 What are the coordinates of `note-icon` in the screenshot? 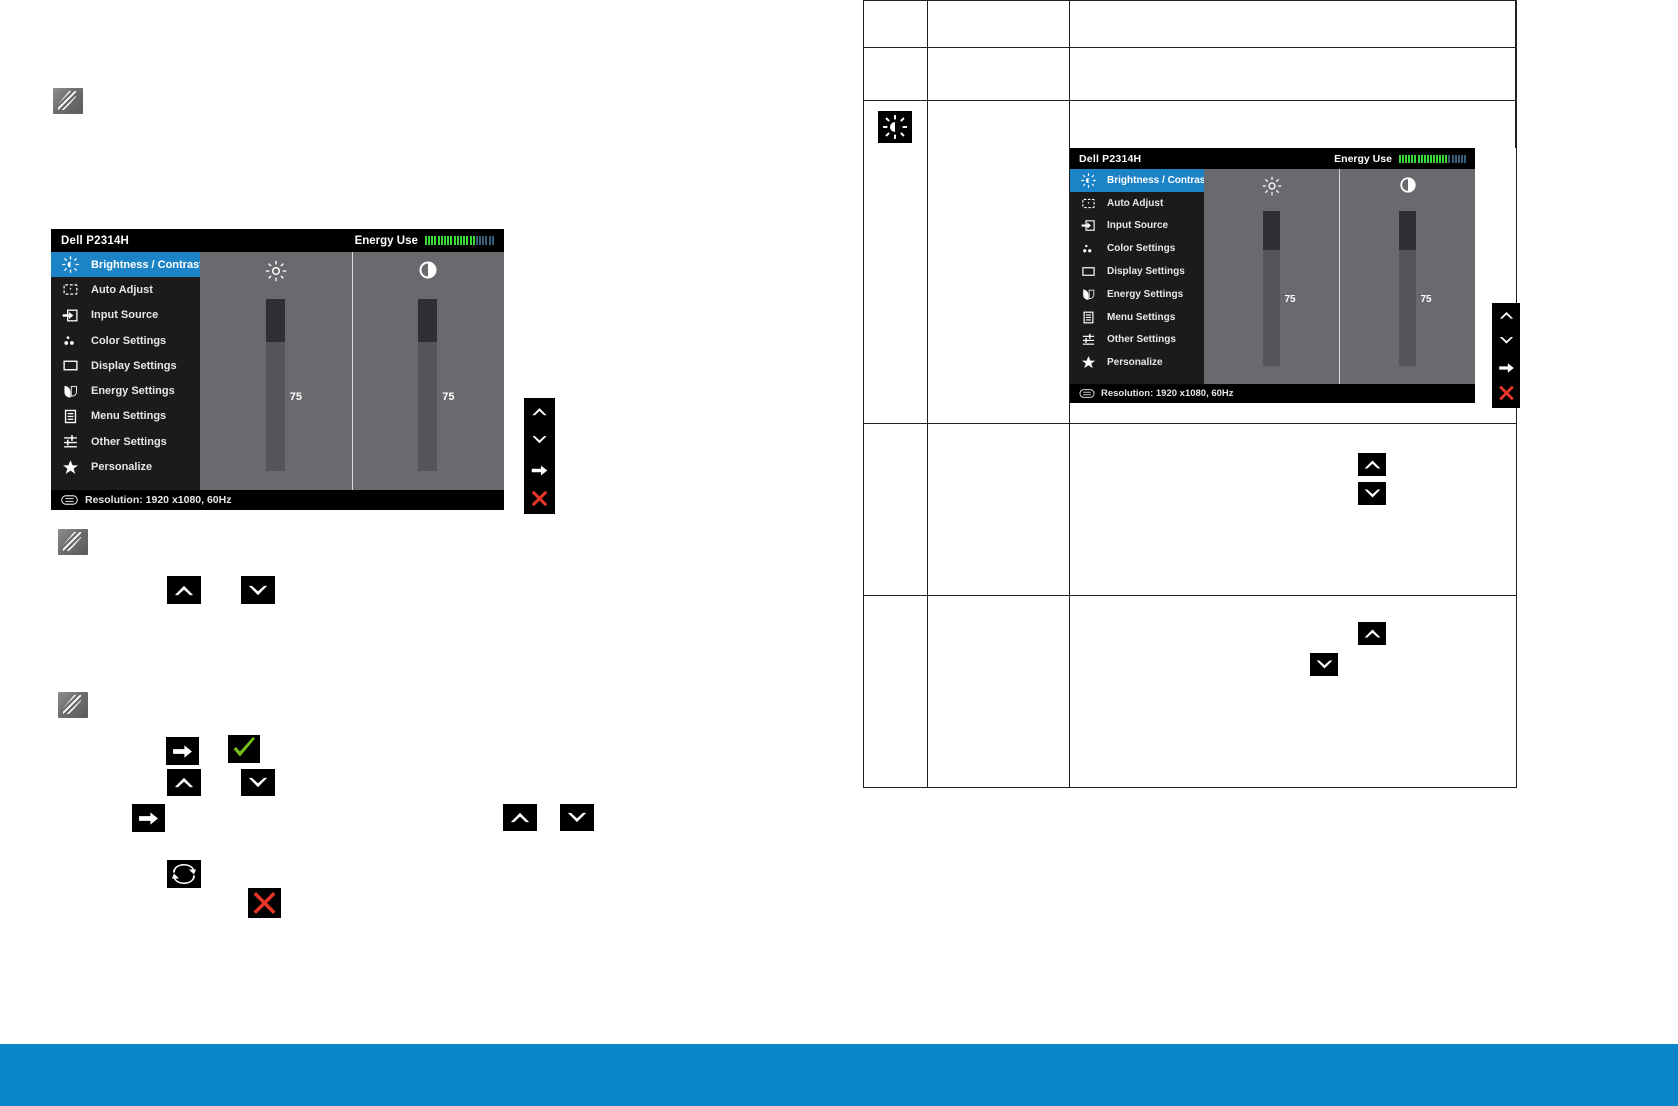 It's located at (73, 542).